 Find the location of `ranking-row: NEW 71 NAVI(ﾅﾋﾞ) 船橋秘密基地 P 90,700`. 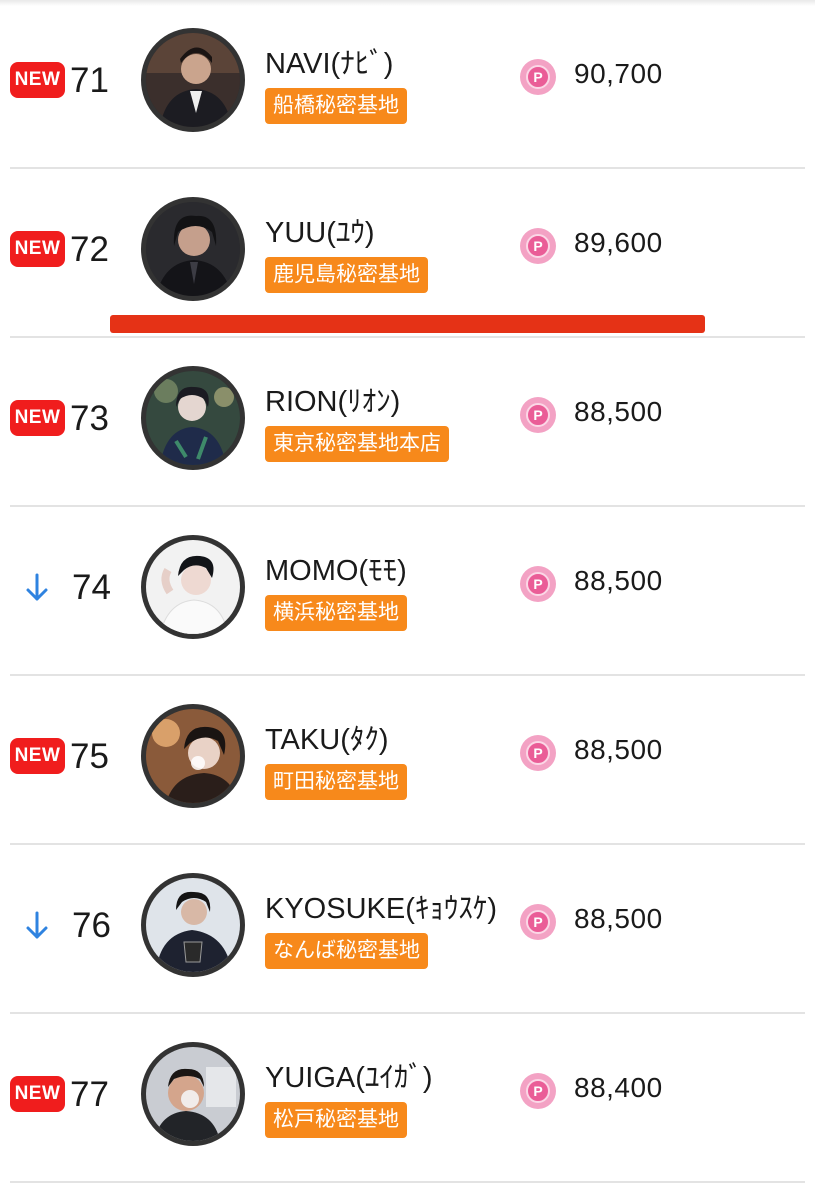

ranking-row: NEW 71 NAVI(ﾅﾋﾞ) 船橋秘密基地 P 90,700 is located at coordinates (407, 84).